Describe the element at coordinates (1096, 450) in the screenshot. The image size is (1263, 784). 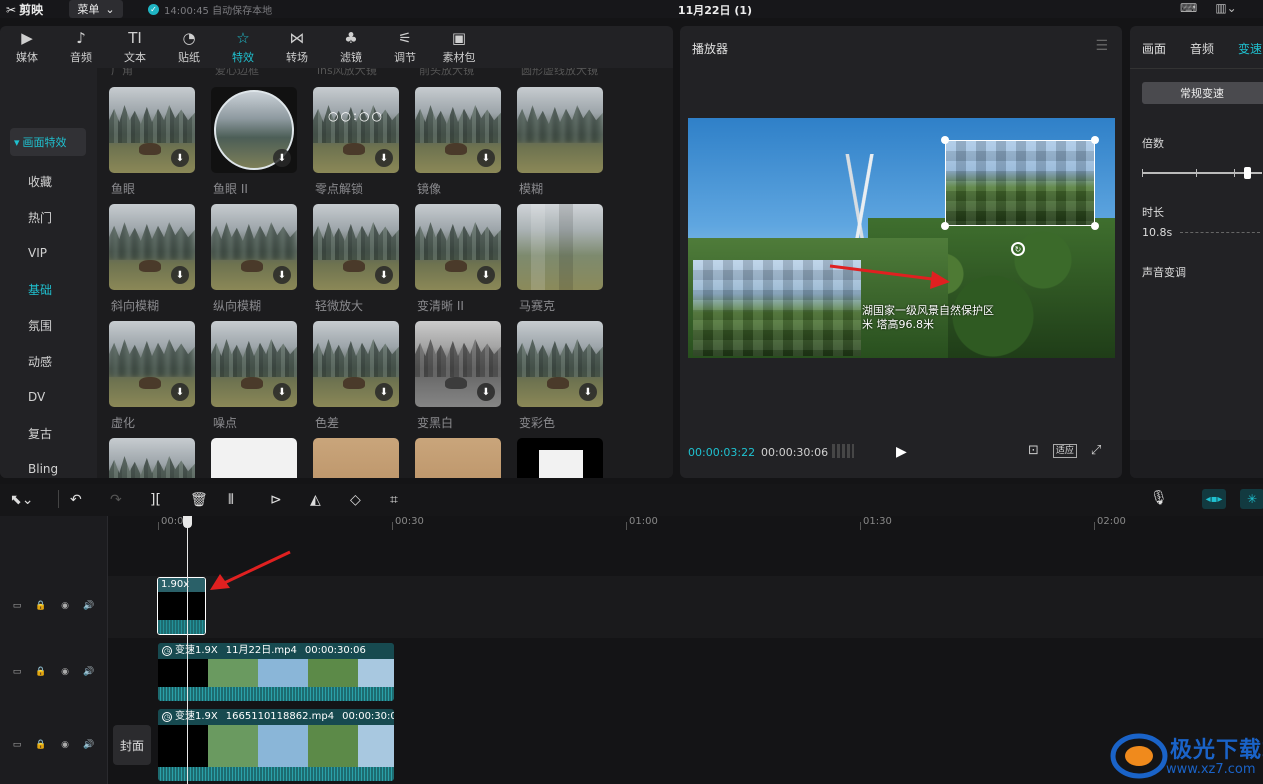
I see `fullscreen-icon: ⤢` at that location.